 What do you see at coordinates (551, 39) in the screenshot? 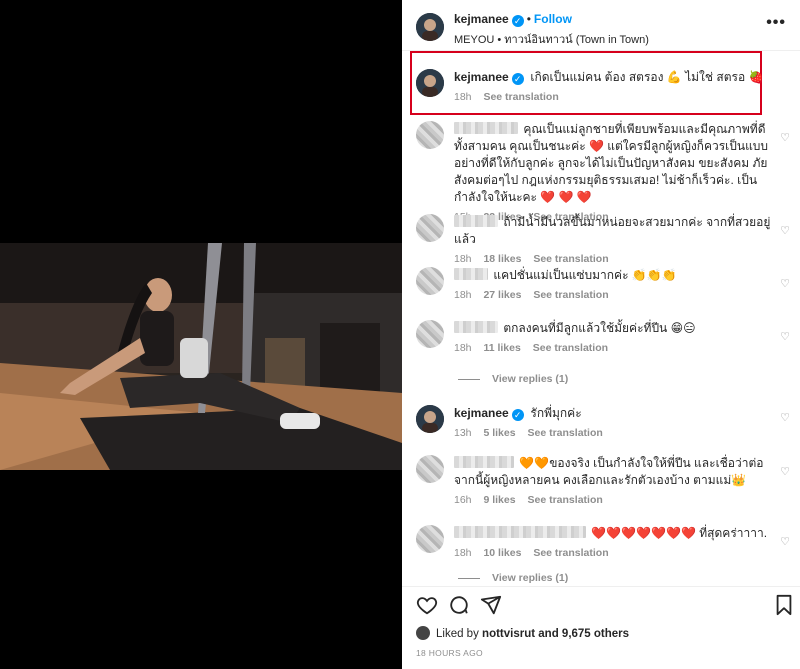
I see `post-location: MEYOU • ทาวน์อินทาวน์ (Town in Town)` at bounding box center [551, 39].